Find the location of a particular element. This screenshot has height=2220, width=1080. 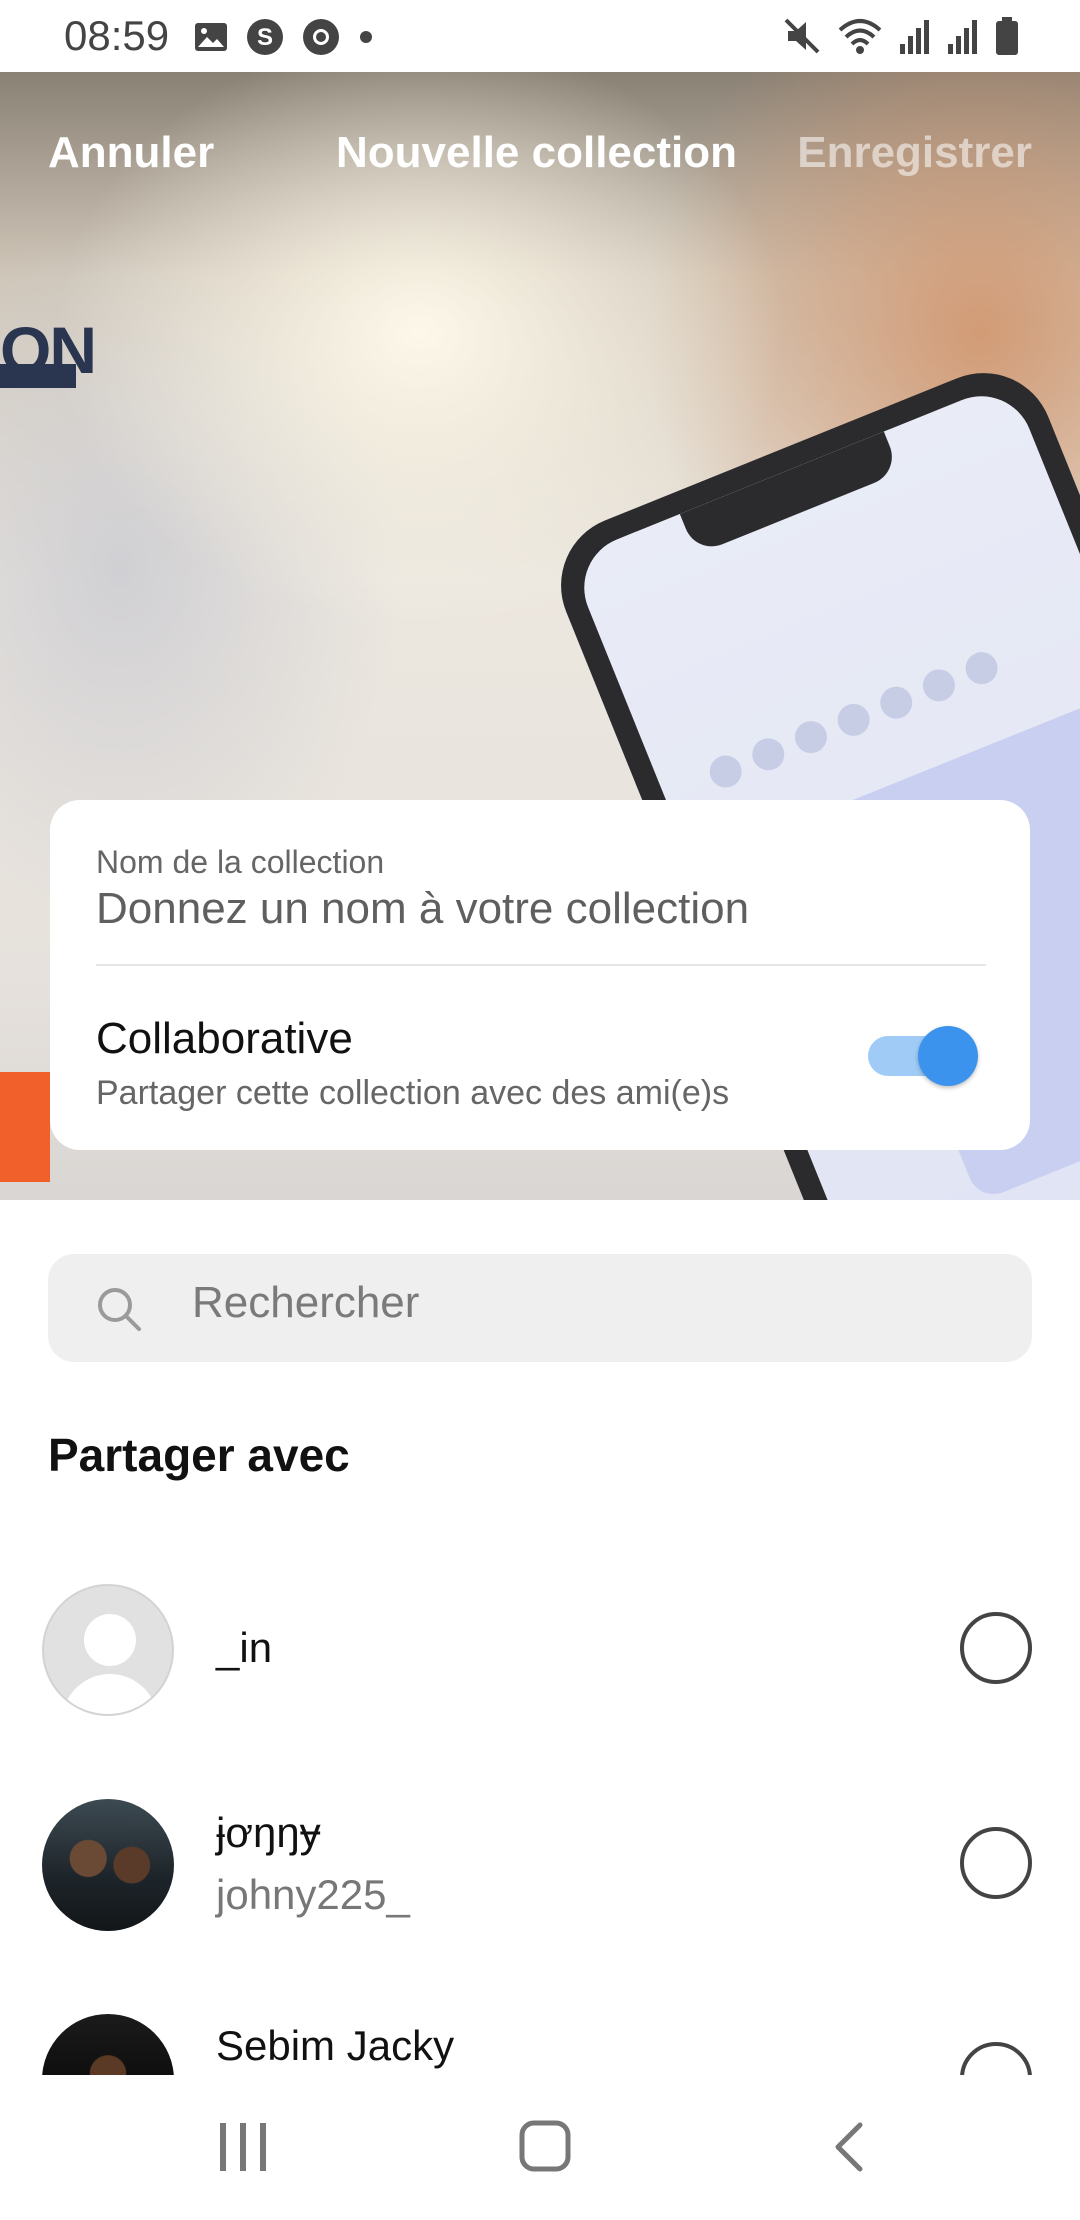

dot-icon is located at coordinates (366, 39).